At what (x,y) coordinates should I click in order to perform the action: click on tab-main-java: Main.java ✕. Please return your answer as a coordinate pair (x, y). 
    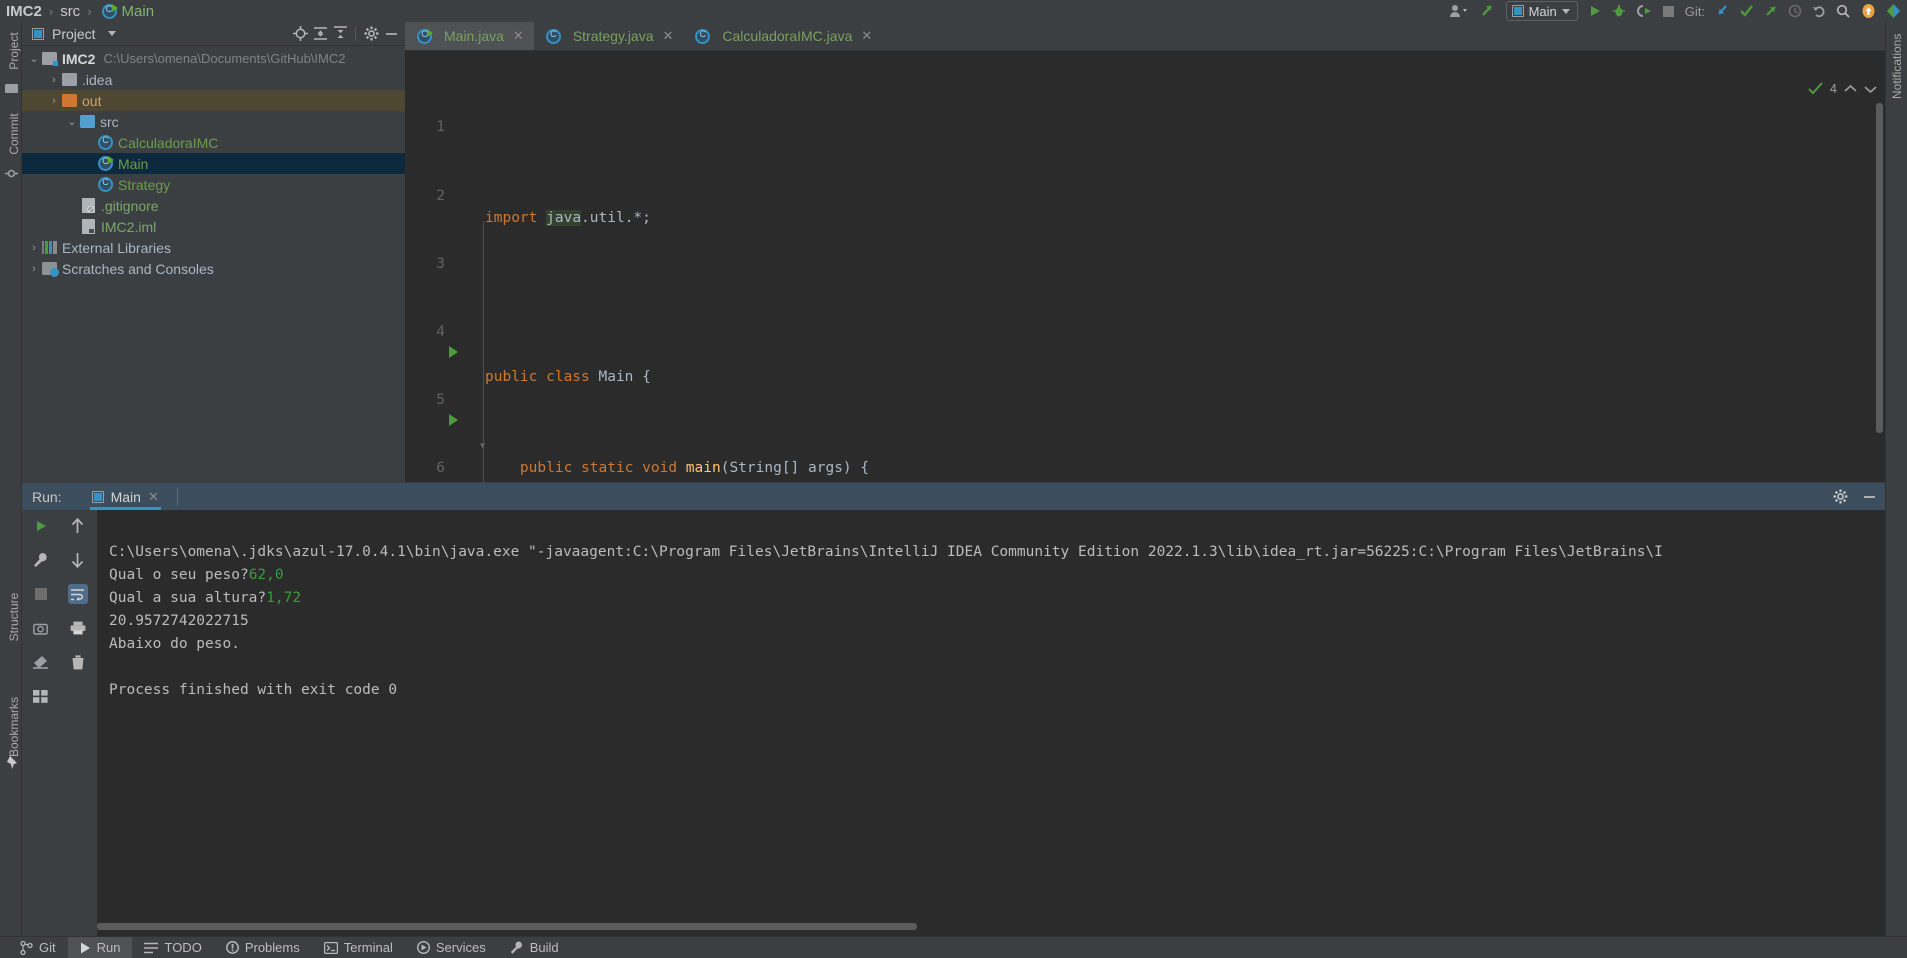
    Looking at the image, I should click on (469, 36).